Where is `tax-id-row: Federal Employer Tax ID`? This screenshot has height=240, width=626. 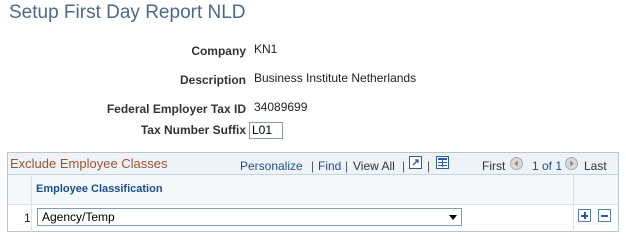
tax-id-row: Federal Employer Tax ID is located at coordinates (123, 109).